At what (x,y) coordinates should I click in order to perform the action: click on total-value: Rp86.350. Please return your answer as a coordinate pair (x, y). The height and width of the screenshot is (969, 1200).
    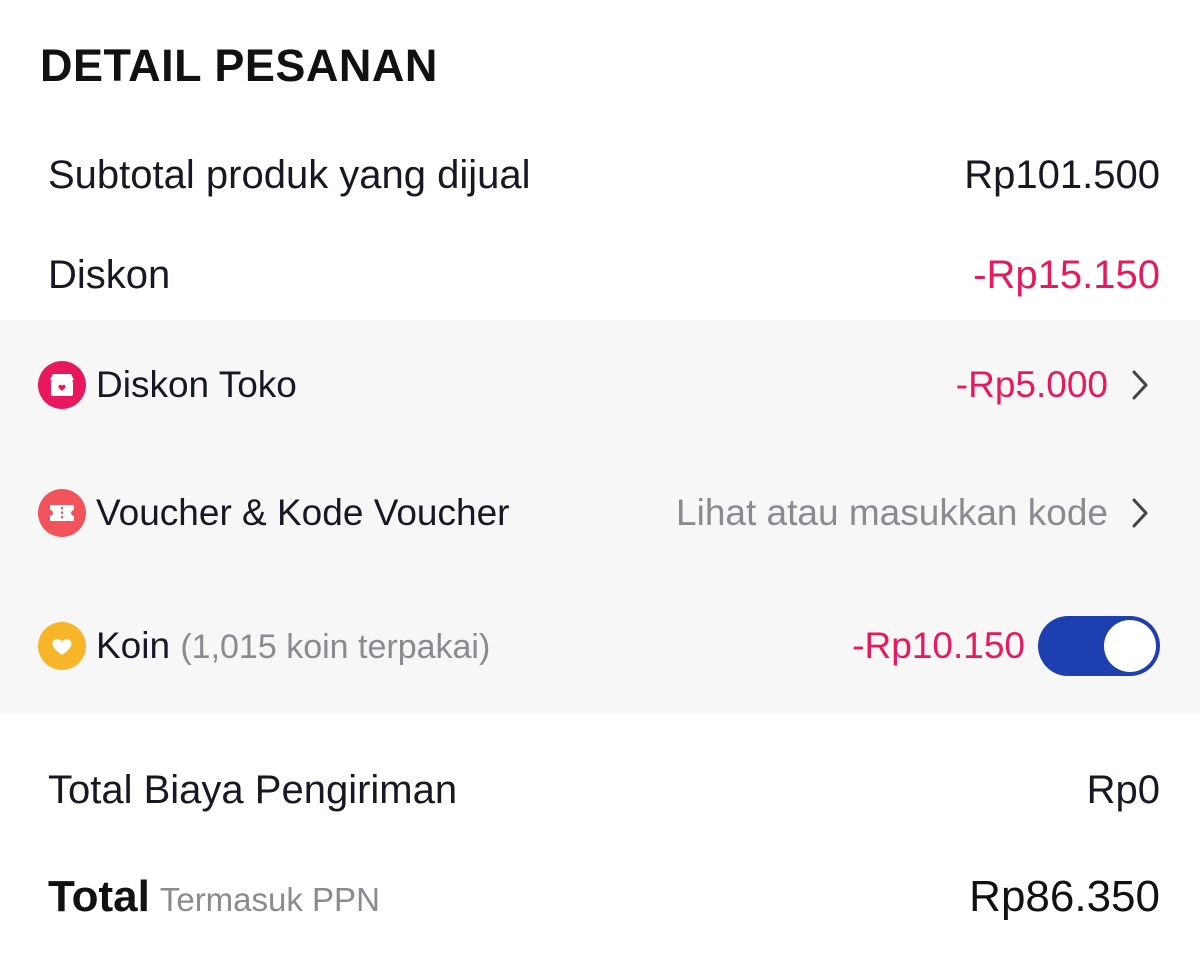
    Looking at the image, I should click on (1064, 896).